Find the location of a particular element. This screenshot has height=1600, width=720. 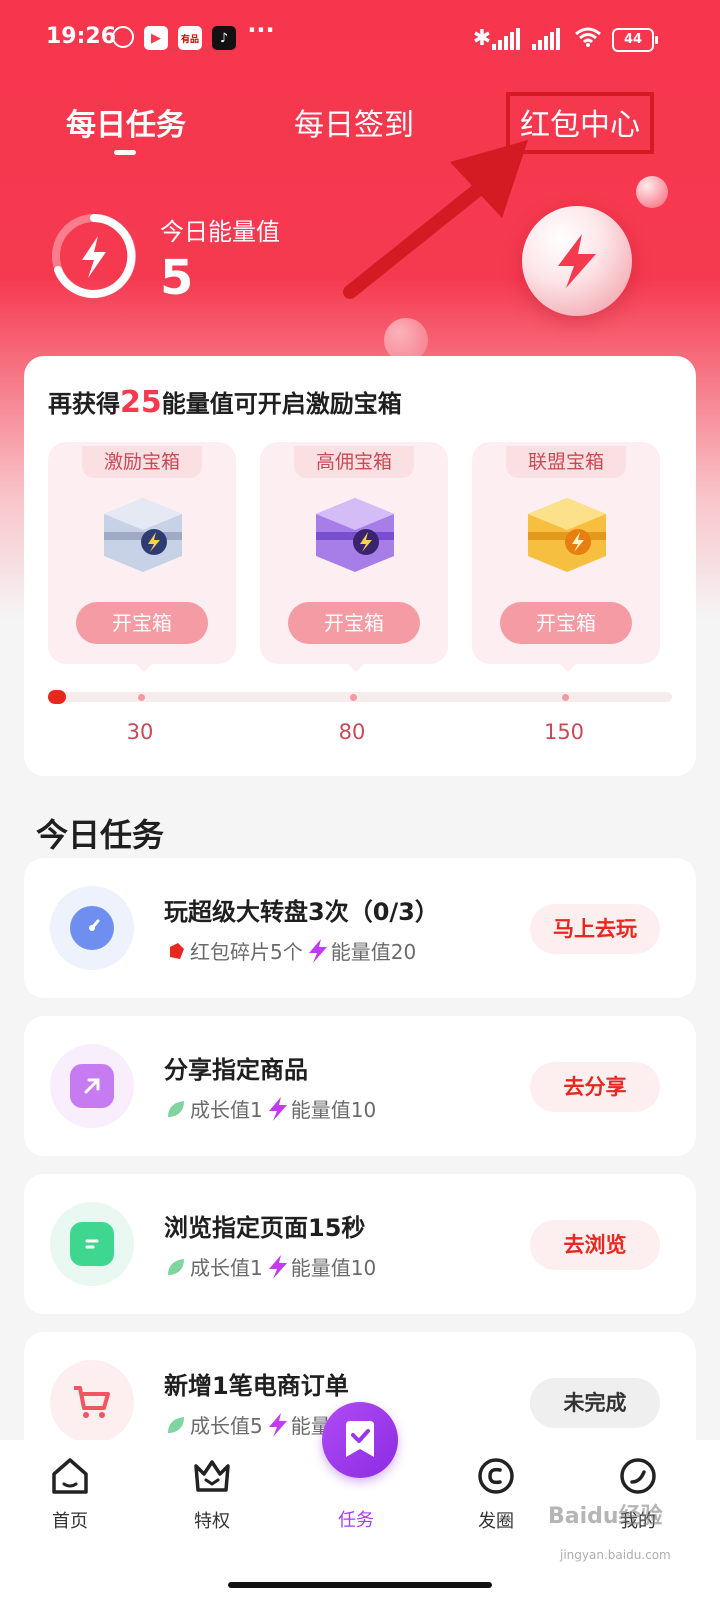

task-card: 玩超级大转盘3次（0/3） 红包碎片5个 能量值20 马上去玩 is located at coordinates (360, 928).